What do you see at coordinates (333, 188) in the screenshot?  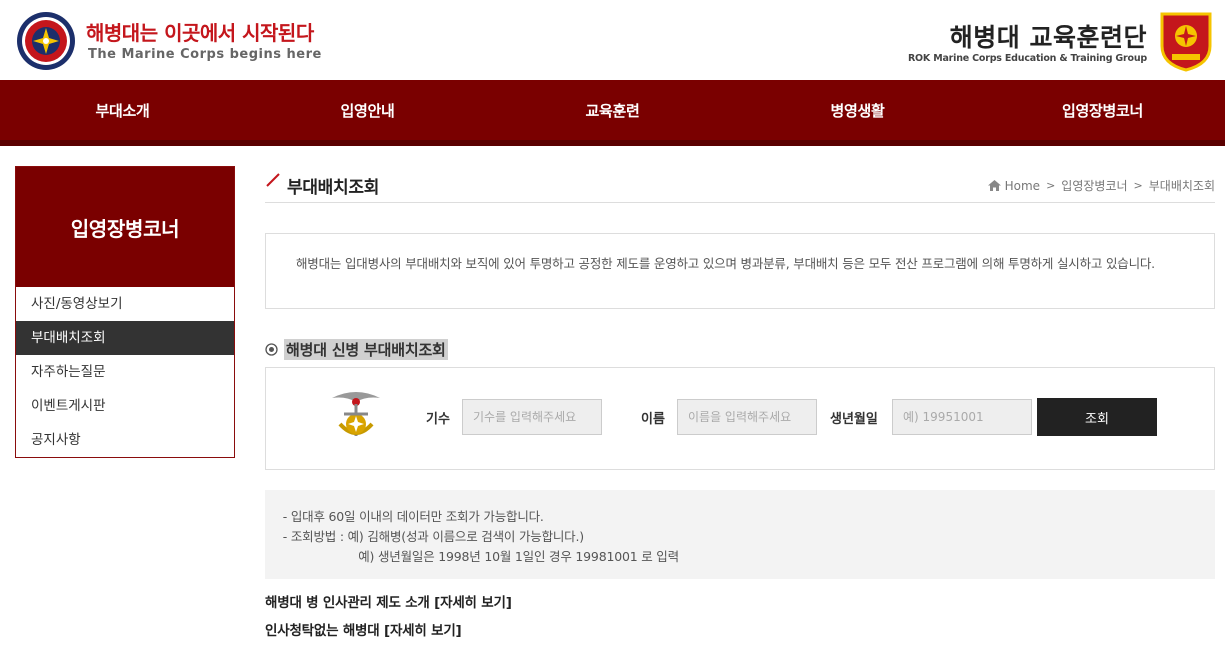 I see `page-title: 부대배치조회` at bounding box center [333, 188].